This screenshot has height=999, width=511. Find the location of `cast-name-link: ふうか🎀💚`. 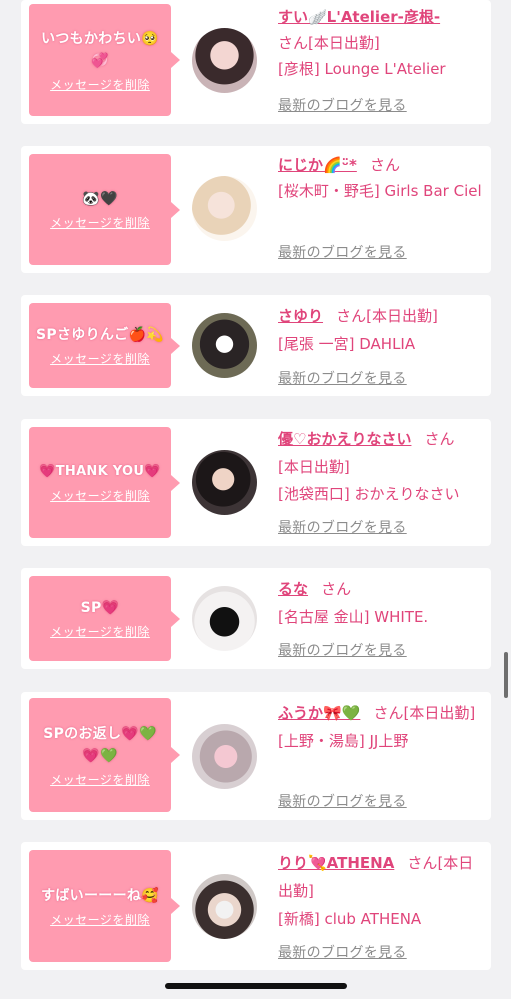

cast-name-link: ふうか🎀💚 is located at coordinates (319, 713).